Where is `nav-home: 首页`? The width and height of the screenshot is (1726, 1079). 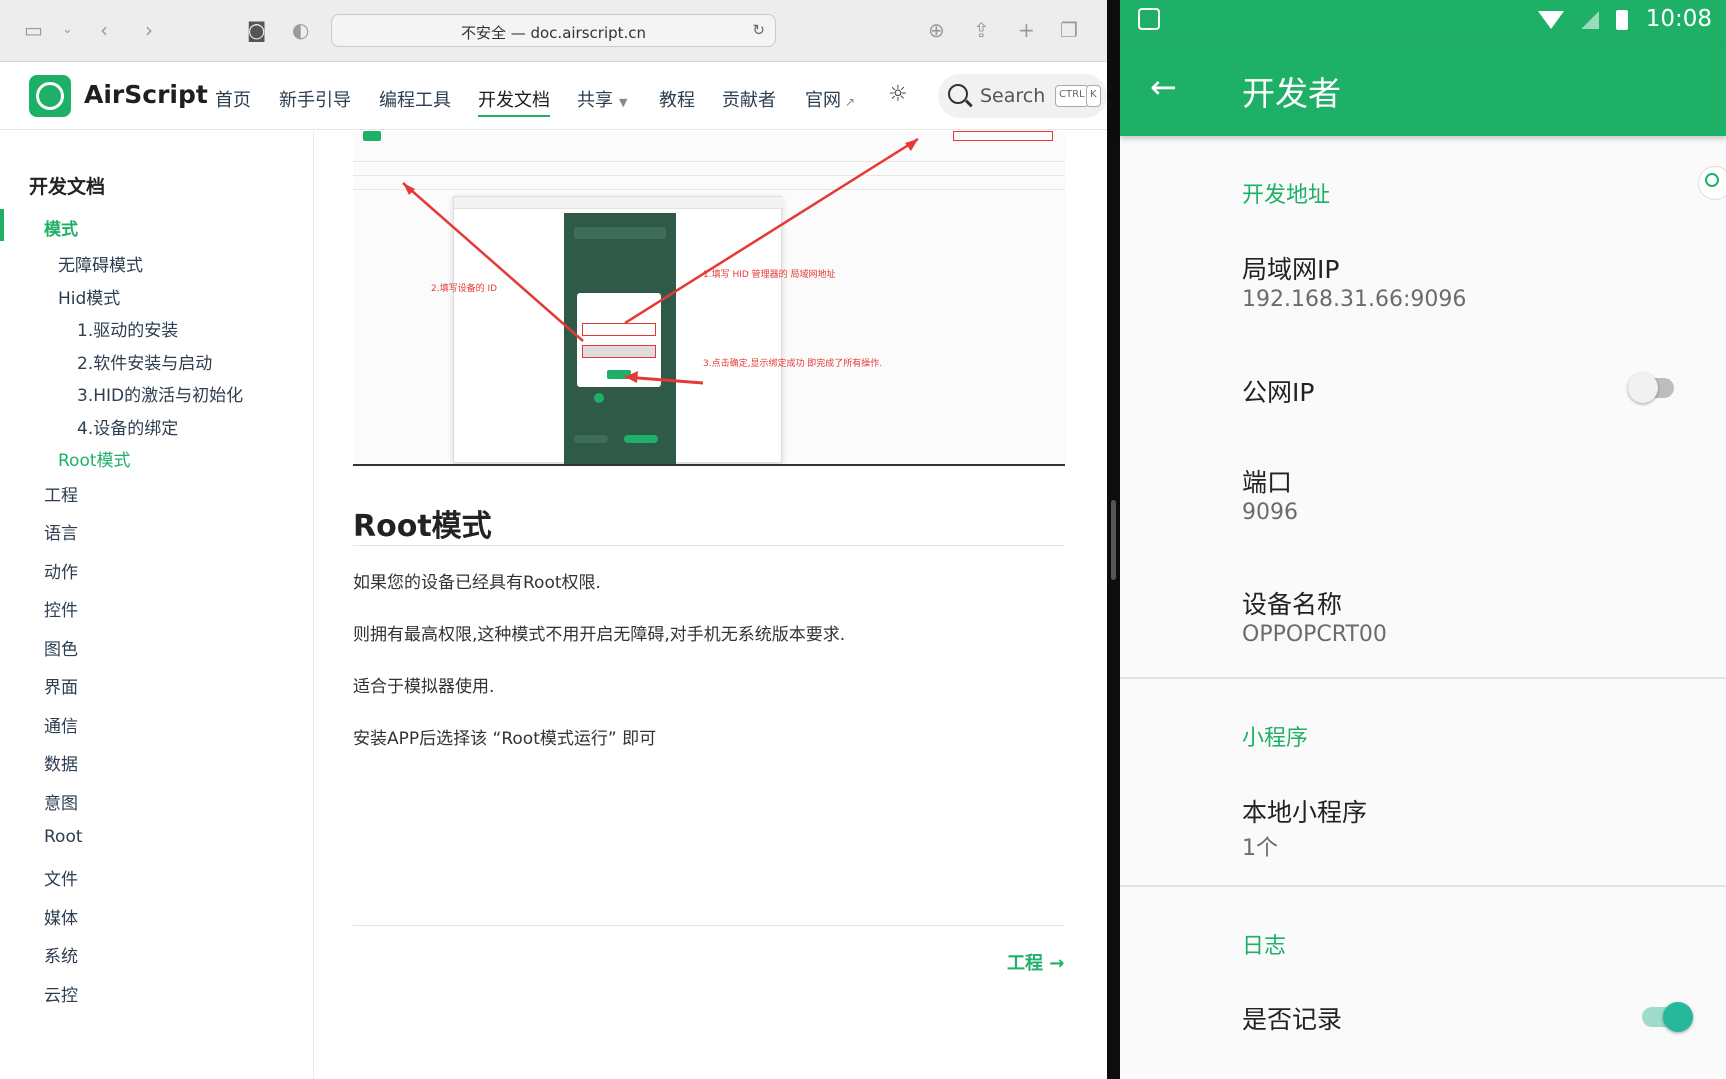 nav-home: 首页 is located at coordinates (233, 99).